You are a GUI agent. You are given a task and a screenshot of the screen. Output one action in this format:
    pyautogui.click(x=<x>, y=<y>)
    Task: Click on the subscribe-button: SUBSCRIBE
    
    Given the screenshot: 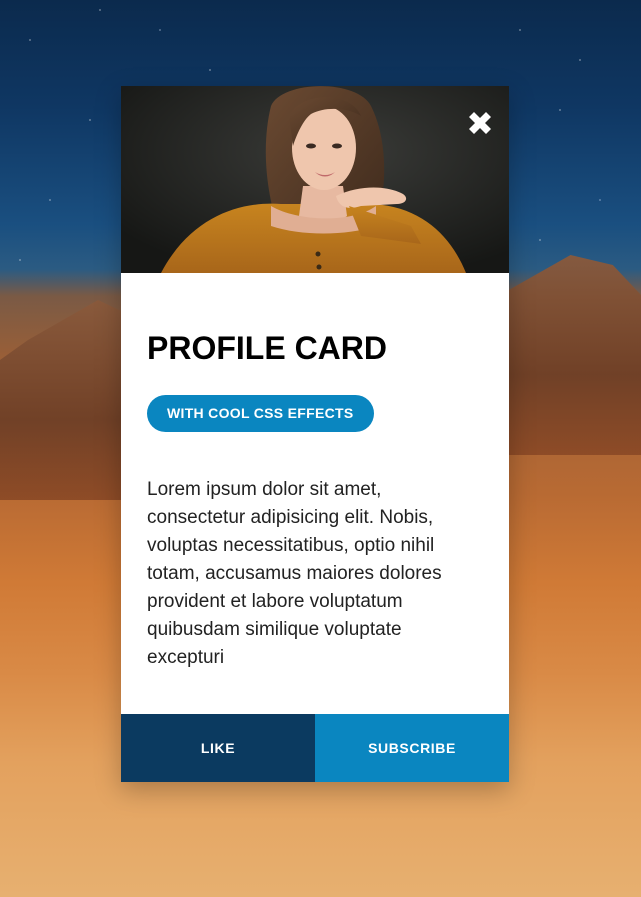 What is the action you would take?
    pyautogui.click(x=412, y=748)
    